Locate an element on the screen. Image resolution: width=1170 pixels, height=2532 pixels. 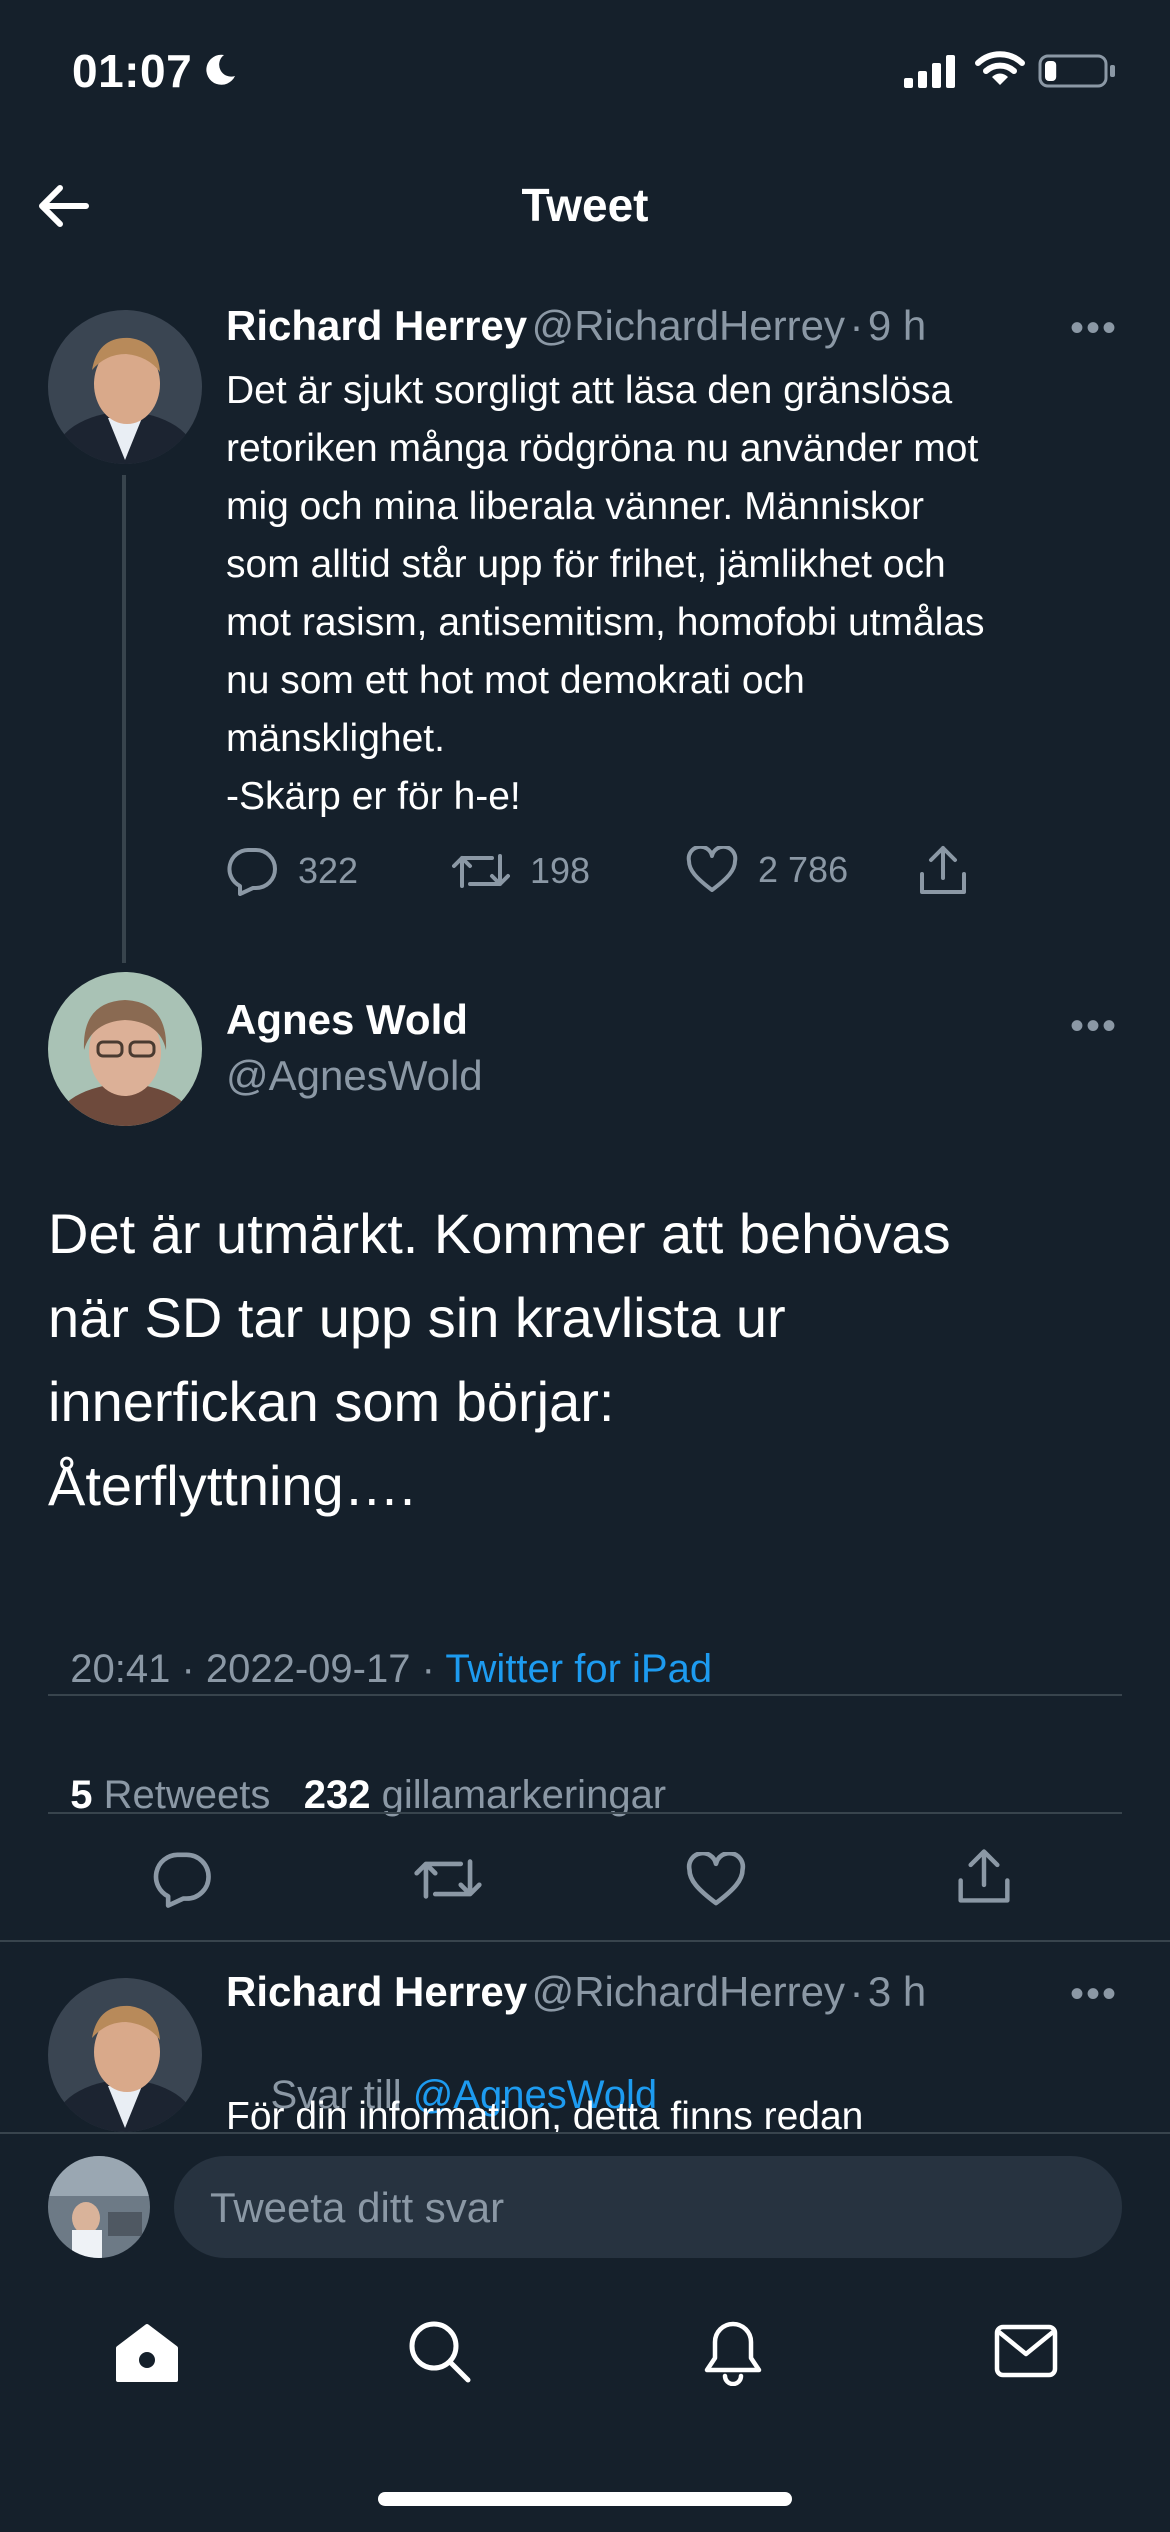
retweet-action: 198 is located at coordinates (521, 871).